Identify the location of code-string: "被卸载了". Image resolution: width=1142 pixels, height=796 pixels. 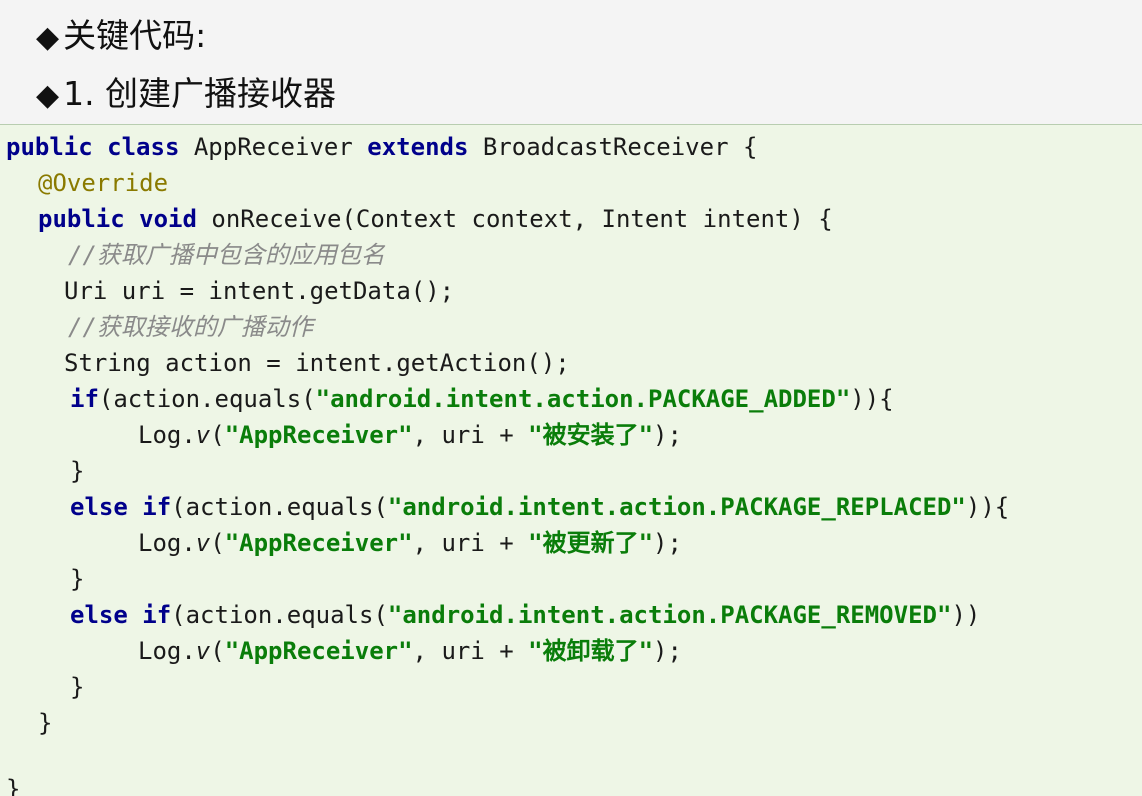
(591, 651).